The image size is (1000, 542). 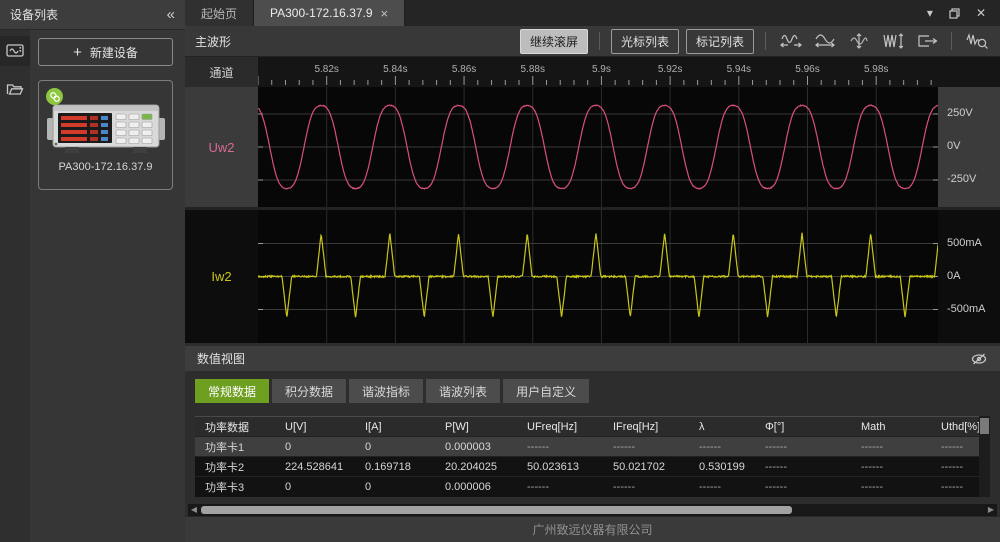 I want to click on time-tick-label: 5.86s, so click(x=464, y=69).